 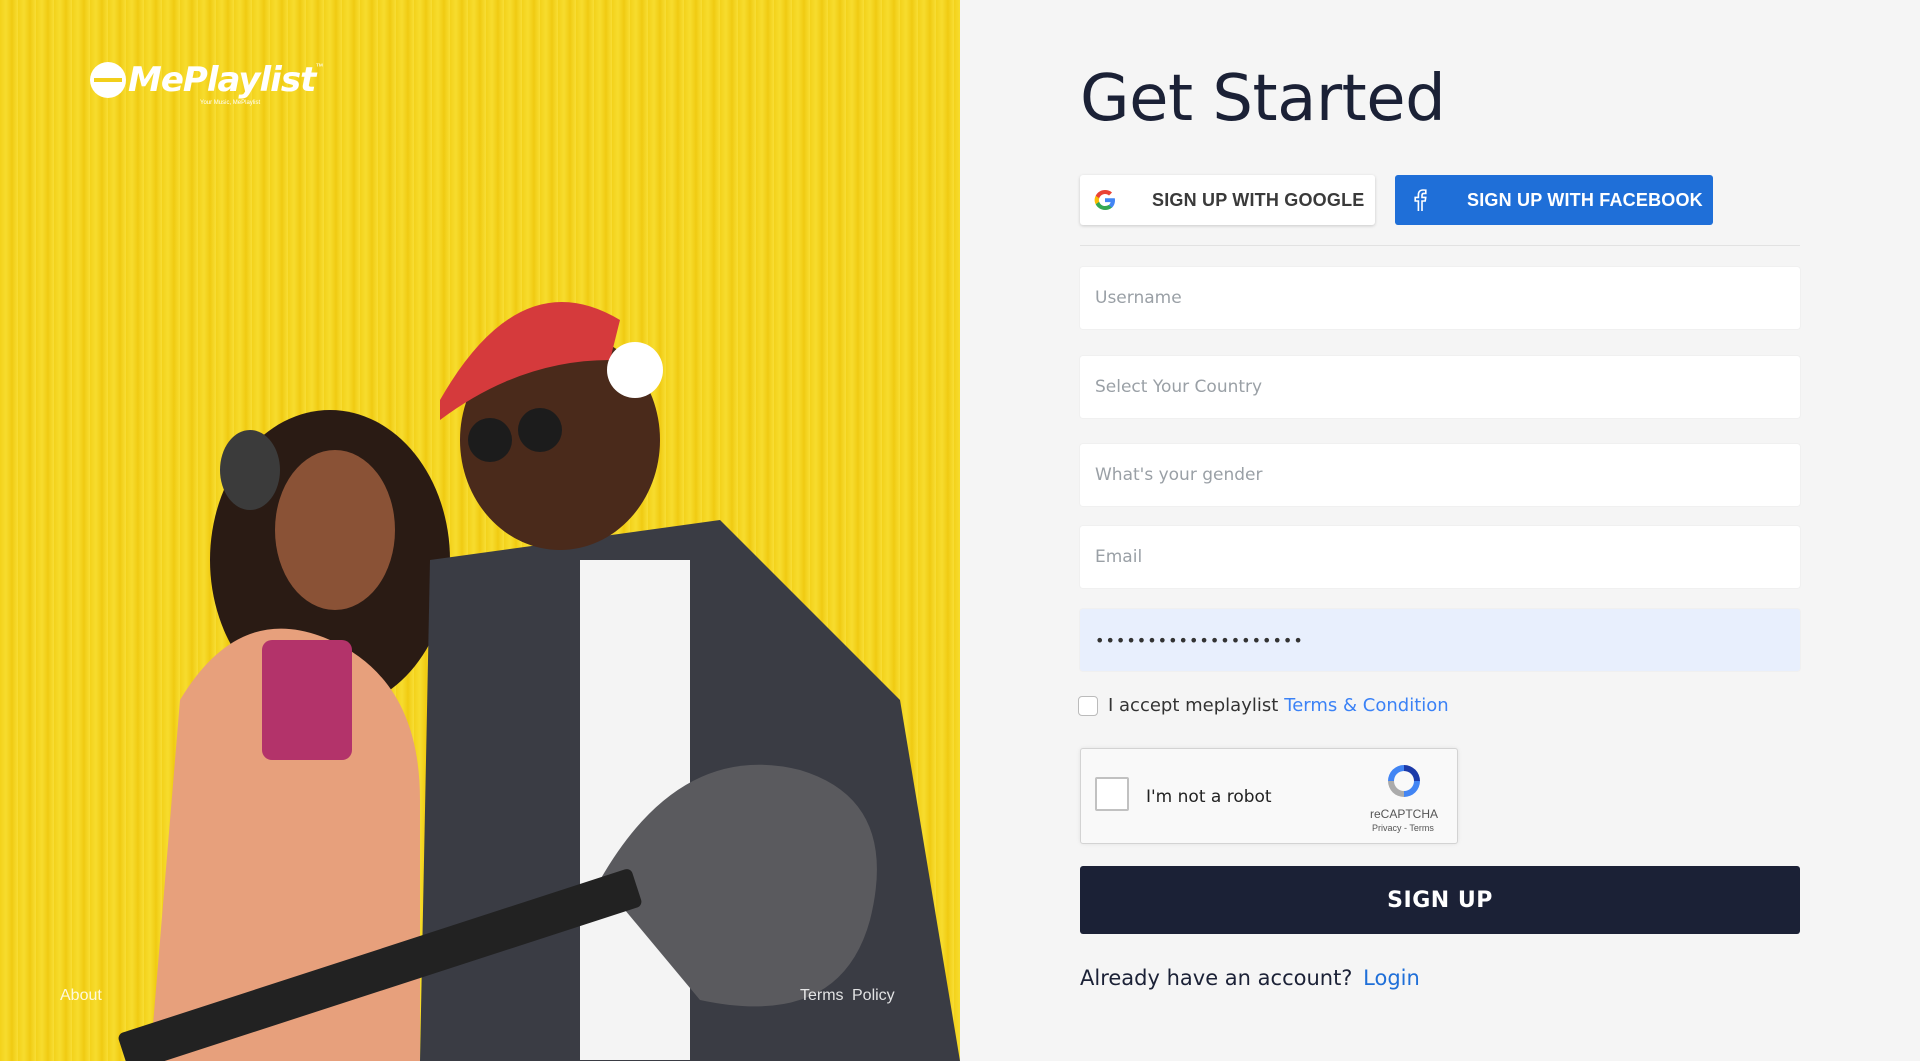 What do you see at coordinates (1440, 298) in the screenshot?
I see `username-input` at bounding box center [1440, 298].